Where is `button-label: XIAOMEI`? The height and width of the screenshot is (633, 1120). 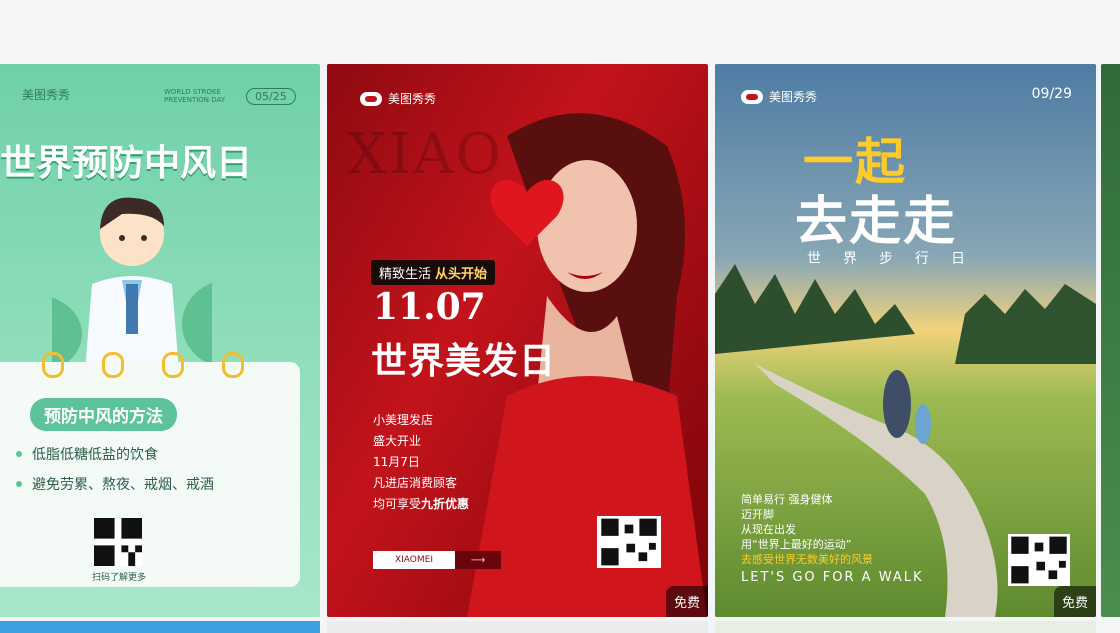
button-label: XIAOMEI is located at coordinates (414, 560).